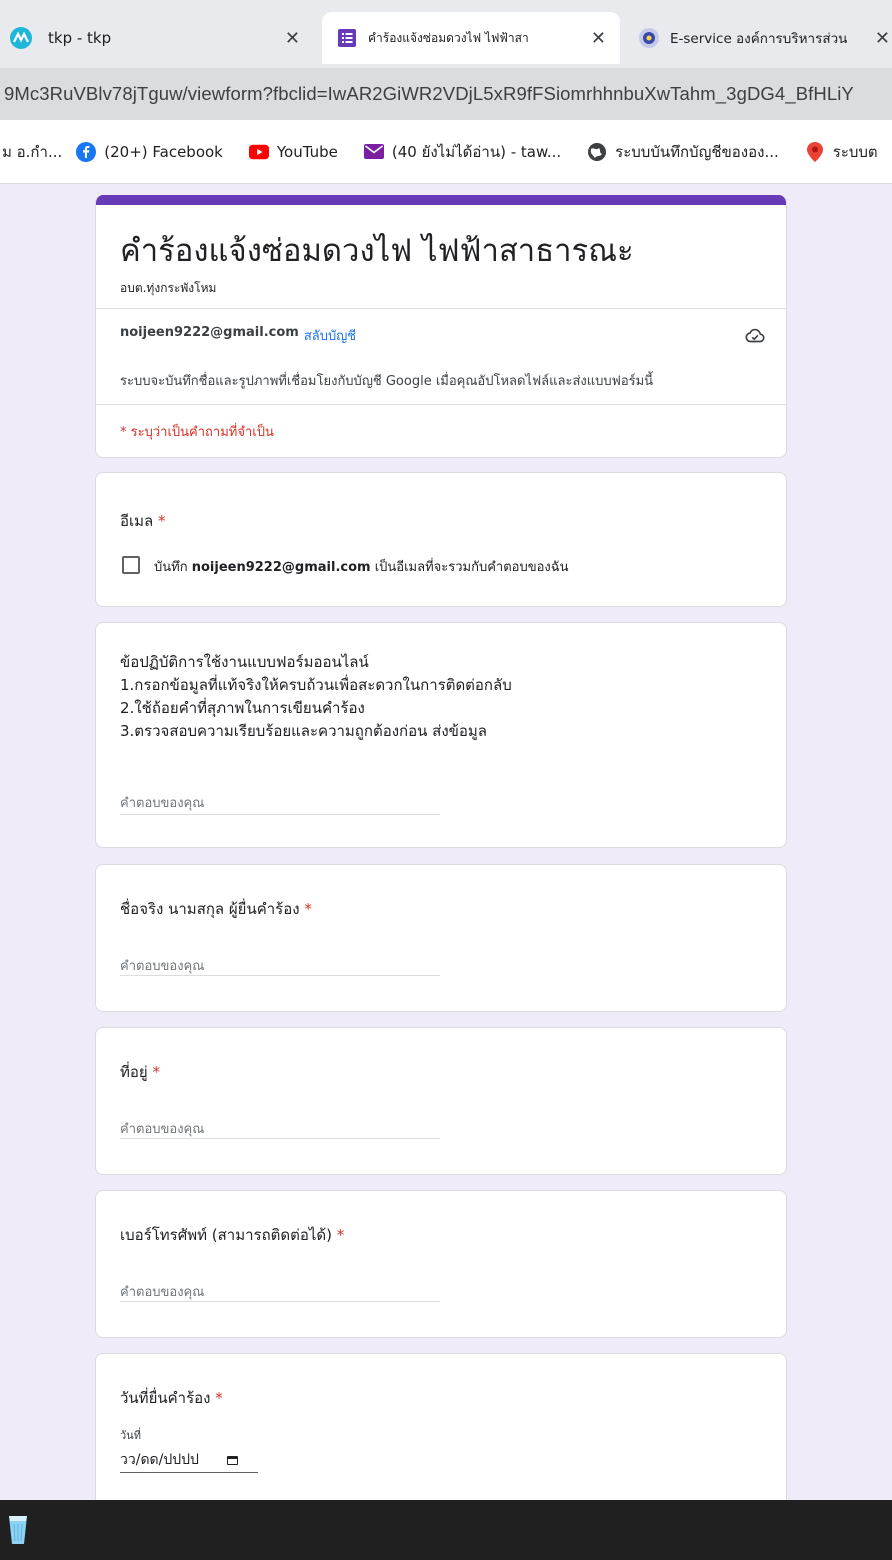 Image resolution: width=892 pixels, height=1560 pixels. Describe the element at coordinates (815, 151) in the screenshot. I see `maps-pin-icon` at that location.